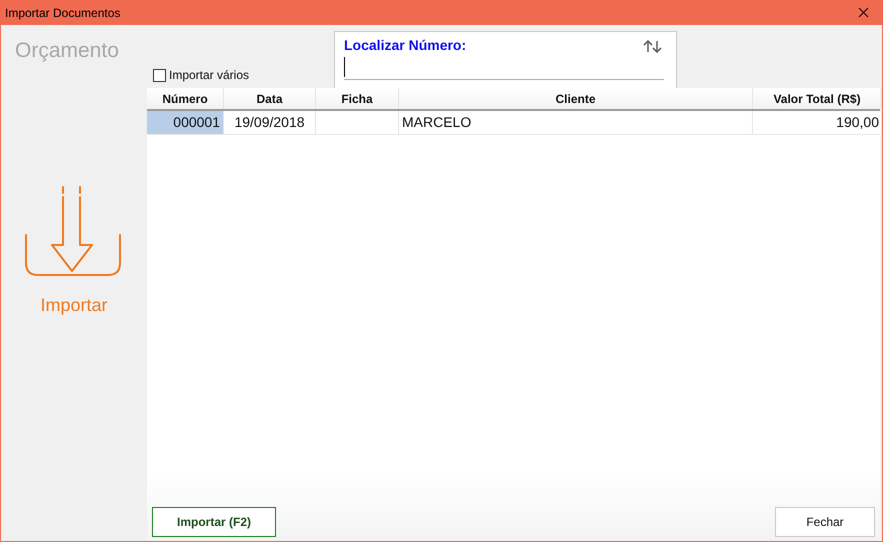 Image resolution: width=883 pixels, height=542 pixels. Describe the element at coordinates (185, 122) in the screenshot. I see `table-cell: 000001` at that location.